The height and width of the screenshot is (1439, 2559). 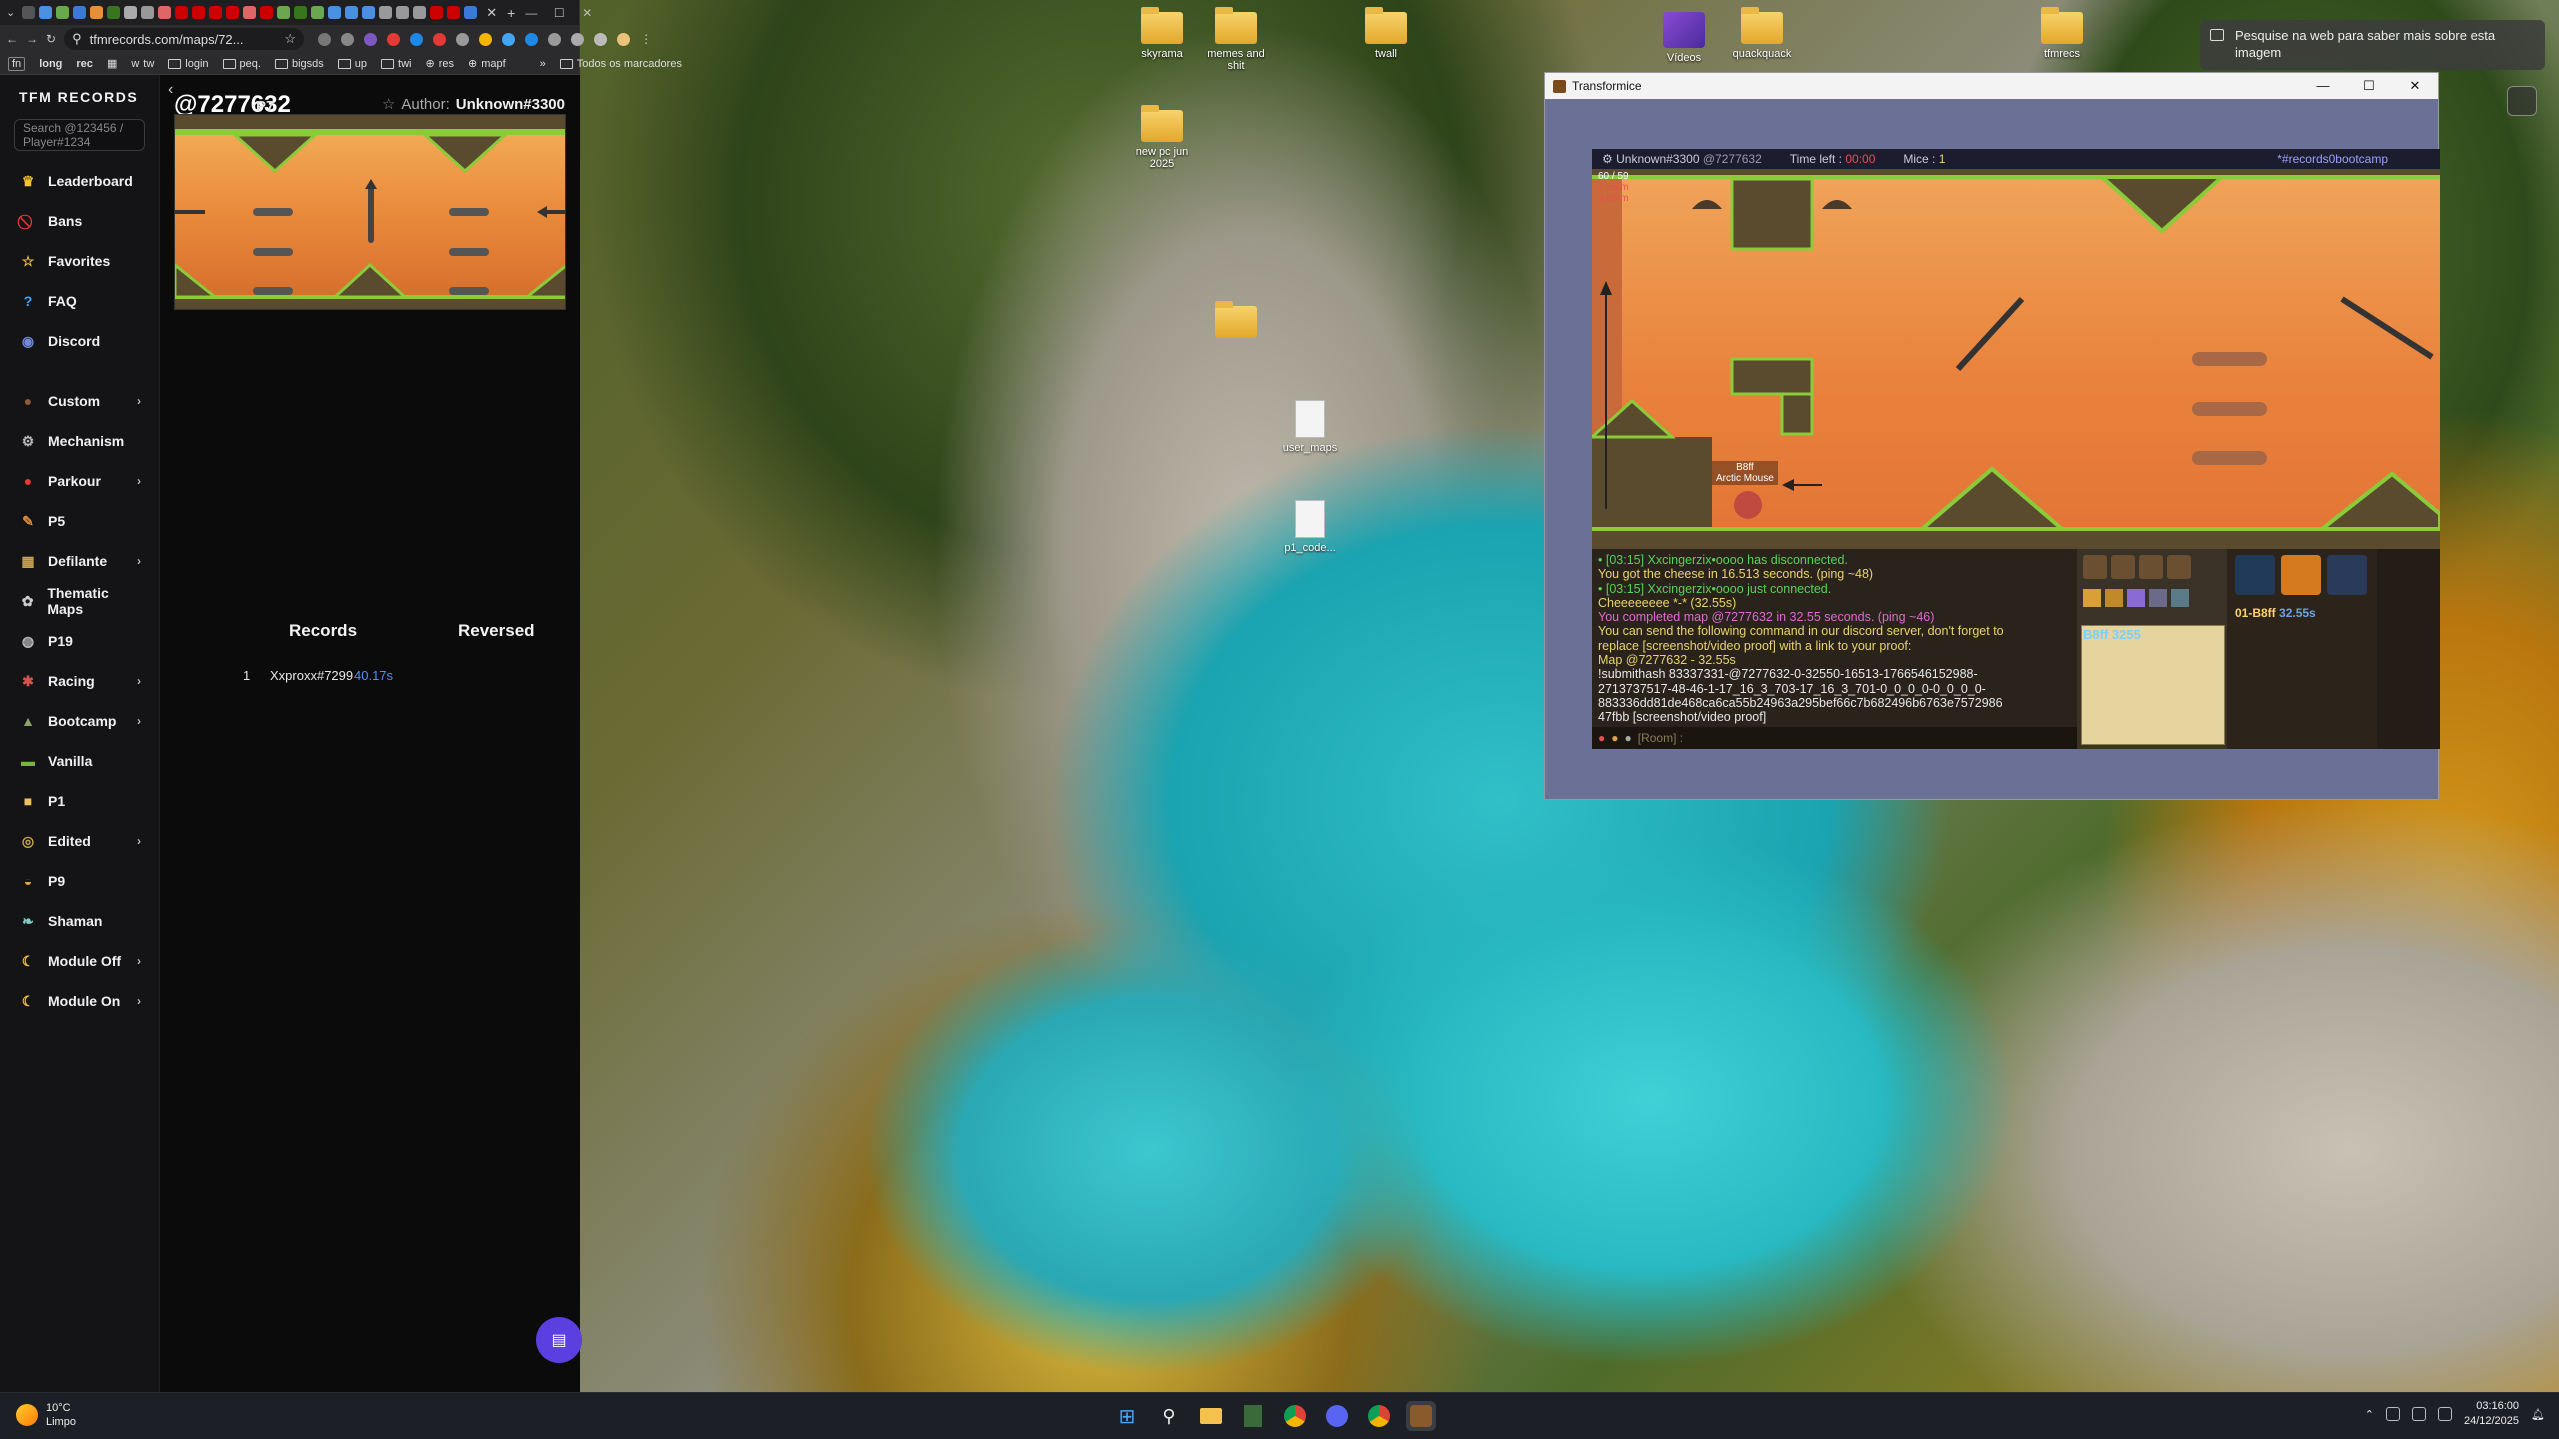 I want to click on bookmark-long: long, so click(x=50, y=64).